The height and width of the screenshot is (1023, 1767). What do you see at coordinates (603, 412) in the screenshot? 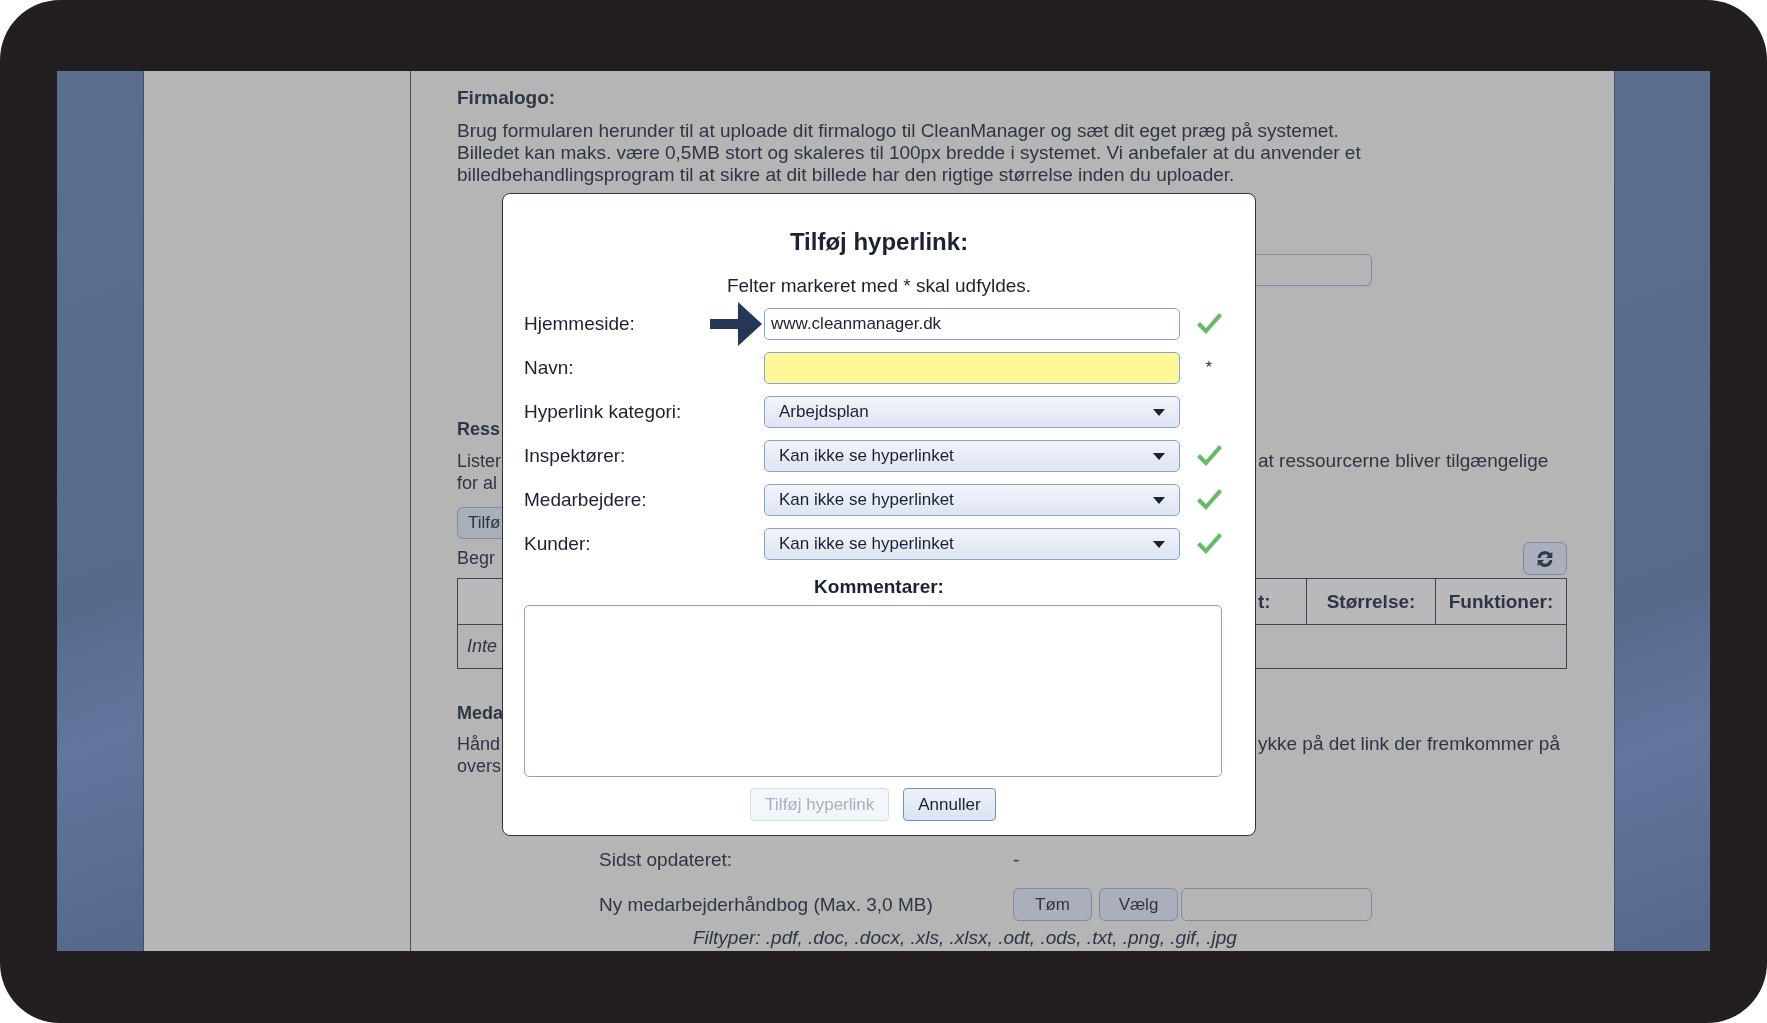
I see `field-label: Hyperlink kategori:` at bounding box center [603, 412].